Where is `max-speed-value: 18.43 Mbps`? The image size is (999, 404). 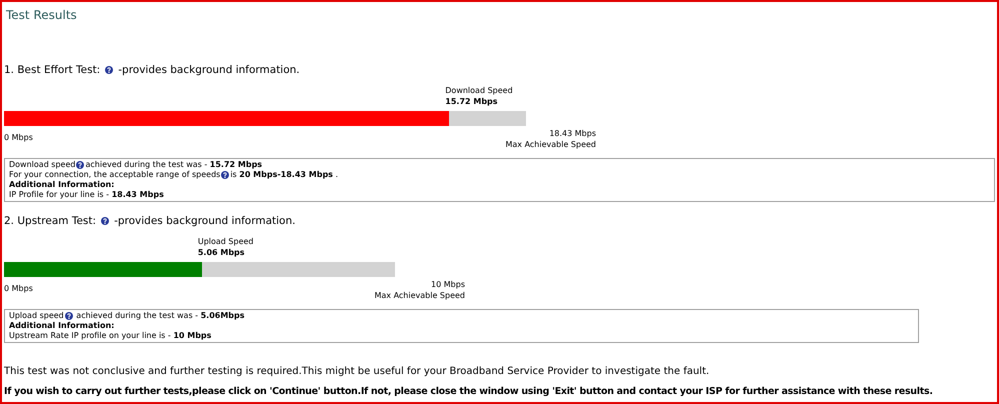 max-speed-value: 18.43 Mbps is located at coordinates (572, 133).